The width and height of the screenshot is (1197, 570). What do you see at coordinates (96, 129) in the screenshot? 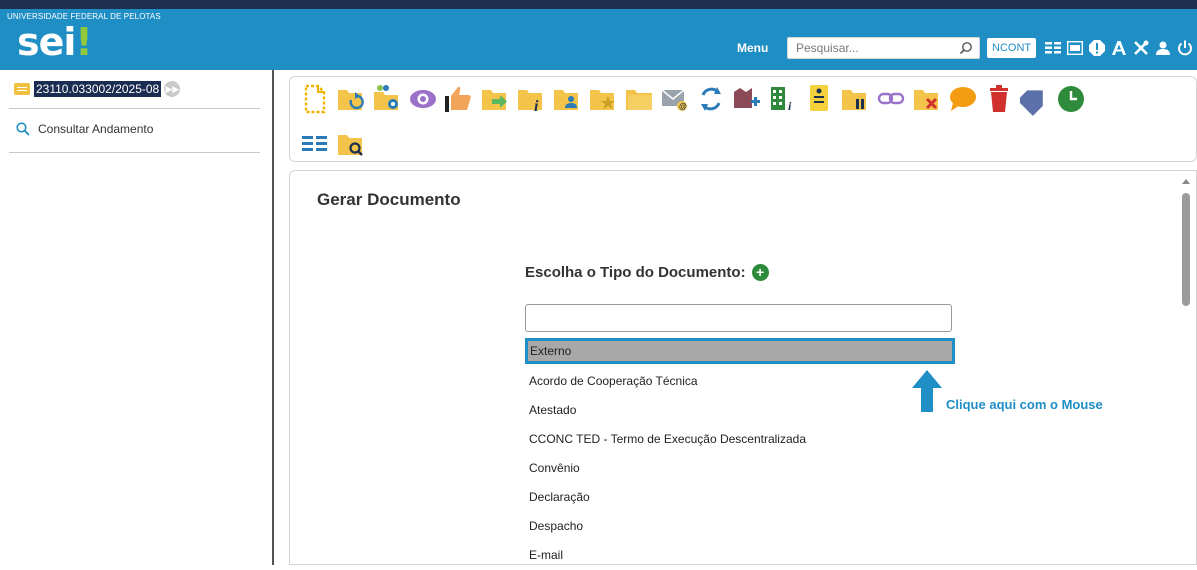
I see `consultar-andamento-label: Consultar Andamento` at bounding box center [96, 129].